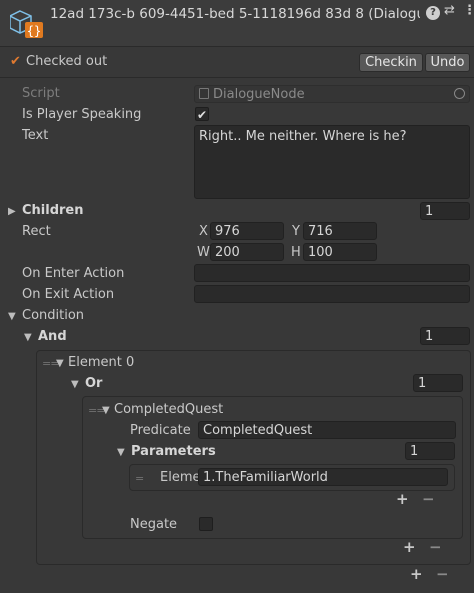  What do you see at coordinates (73, 273) in the screenshot?
I see `on-enter-action-label: On Enter Action` at bounding box center [73, 273].